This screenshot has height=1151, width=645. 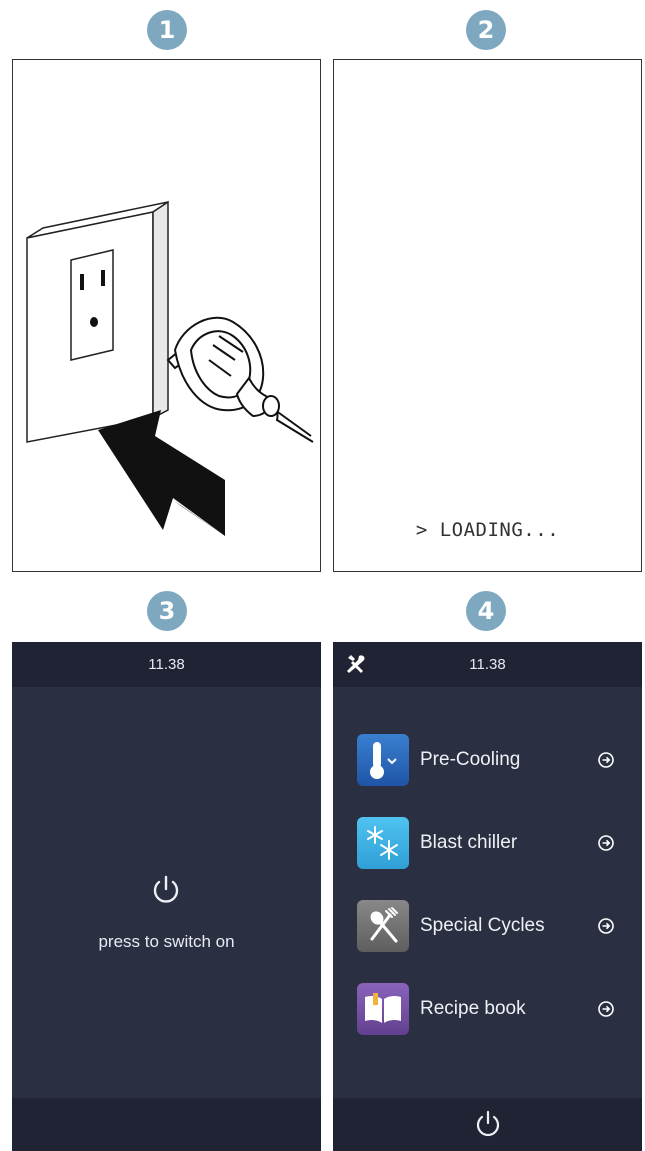 What do you see at coordinates (383, 760) in the screenshot?
I see `thermometer-icon` at bounding box center [383, 760].